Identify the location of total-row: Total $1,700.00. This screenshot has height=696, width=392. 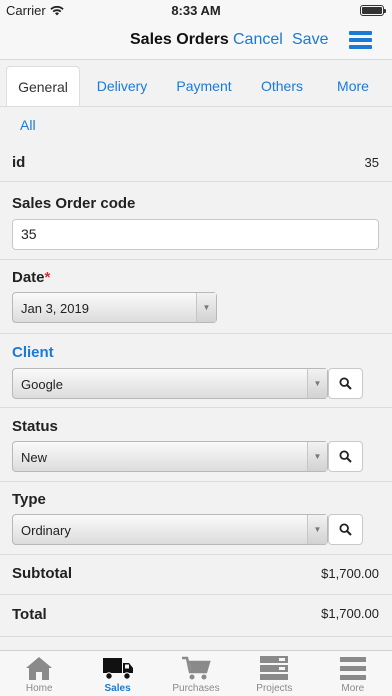
(196, 616).